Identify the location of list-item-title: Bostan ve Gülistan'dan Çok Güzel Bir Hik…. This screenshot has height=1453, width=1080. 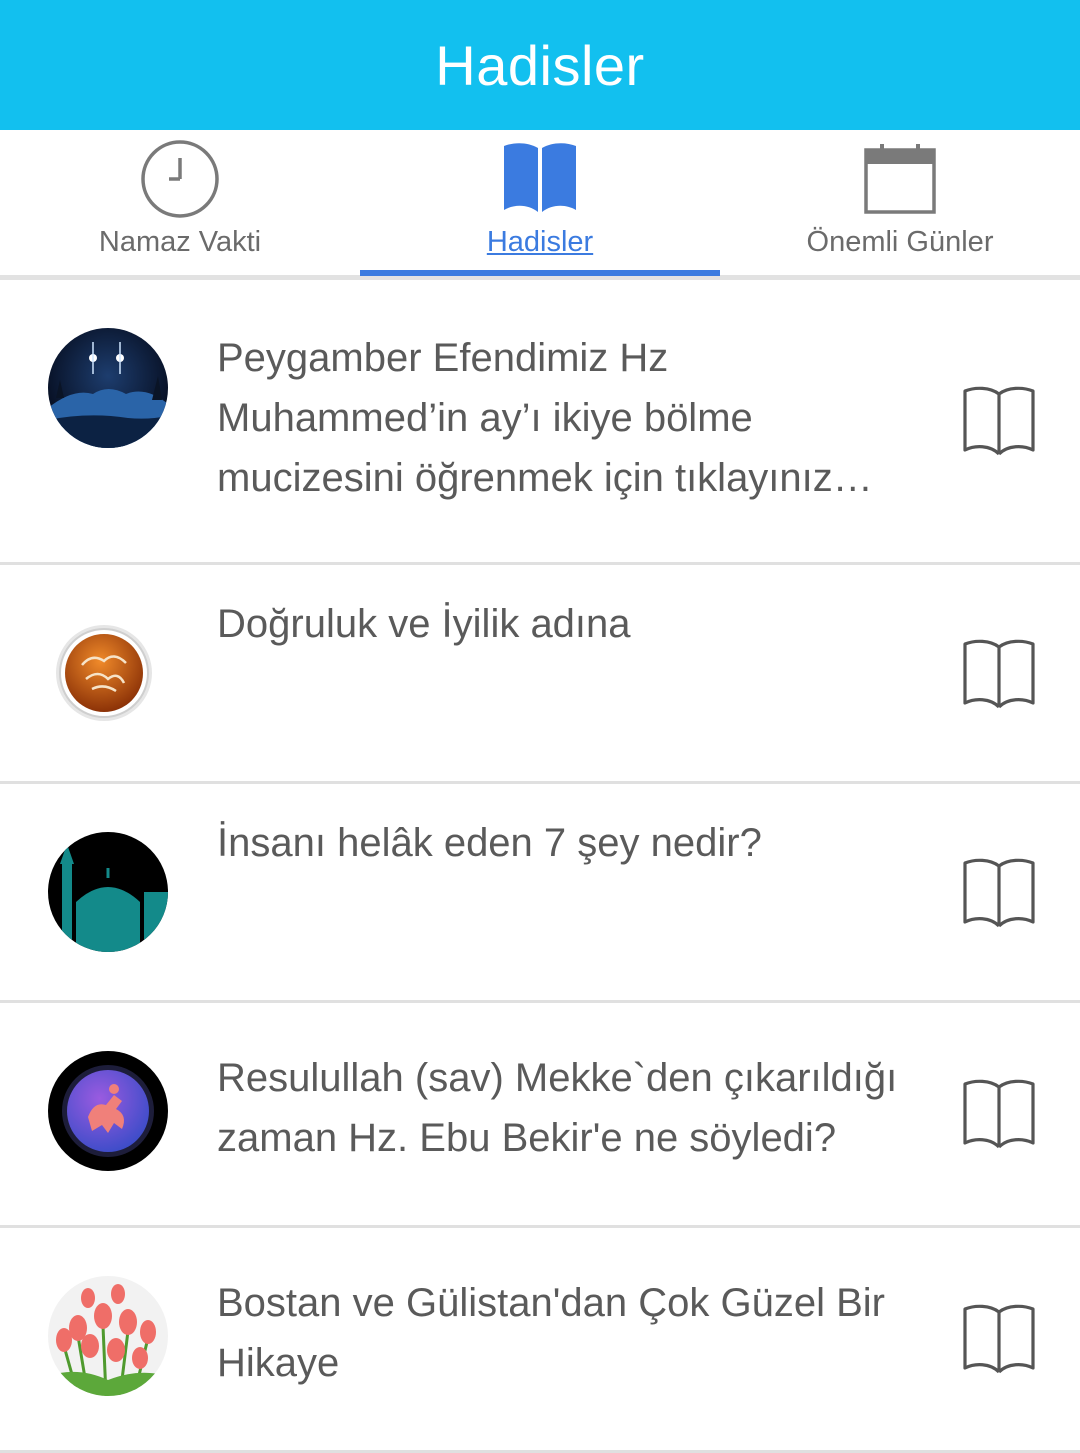
(551, 1333).